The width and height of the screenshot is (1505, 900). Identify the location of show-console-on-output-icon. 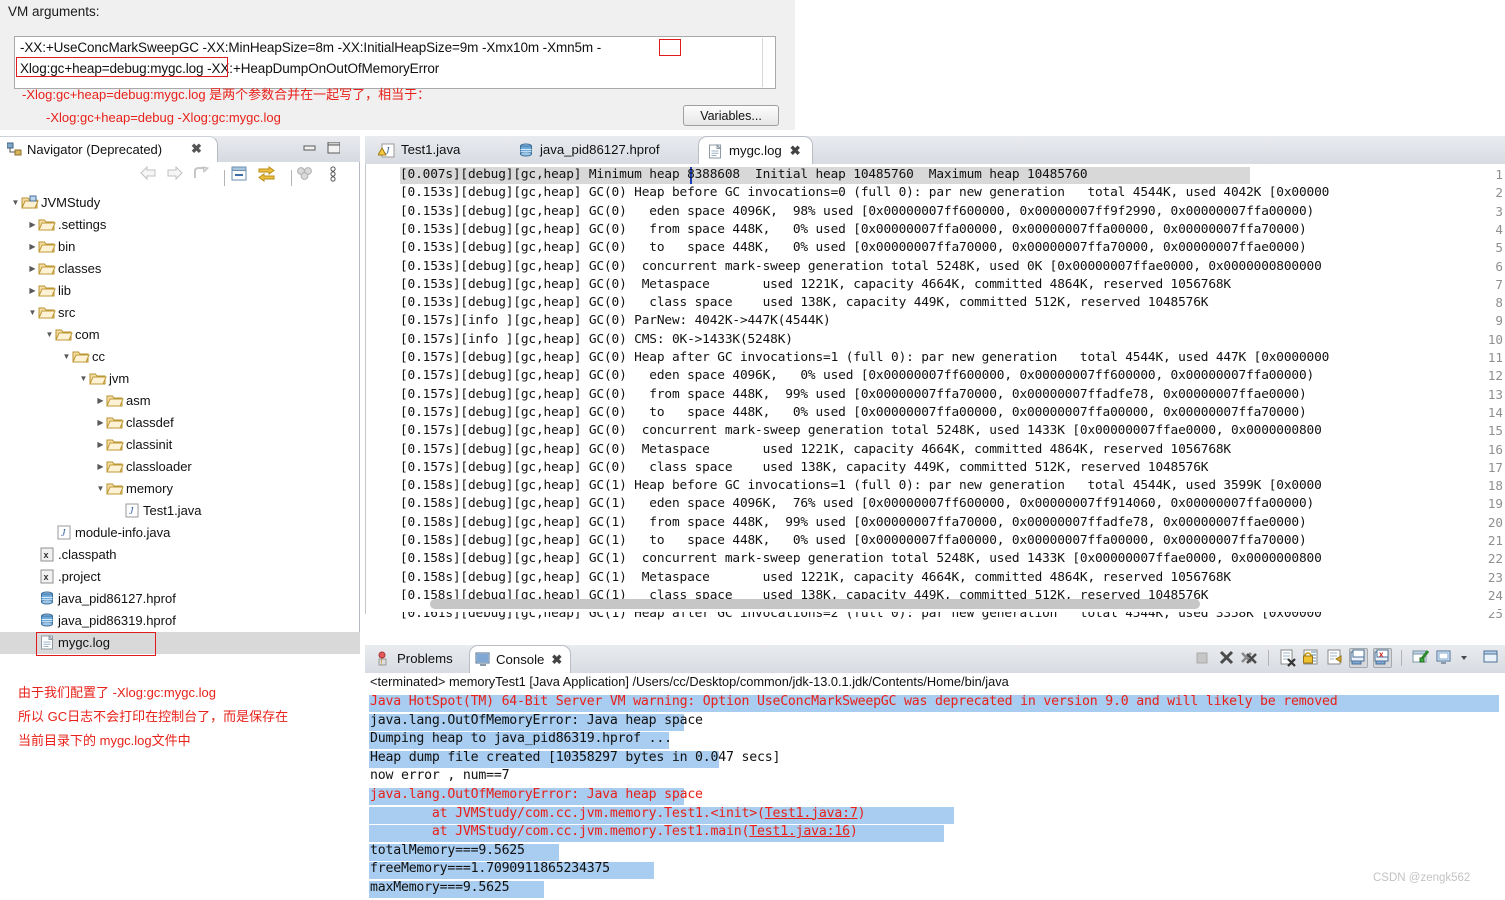
(1359, 658).